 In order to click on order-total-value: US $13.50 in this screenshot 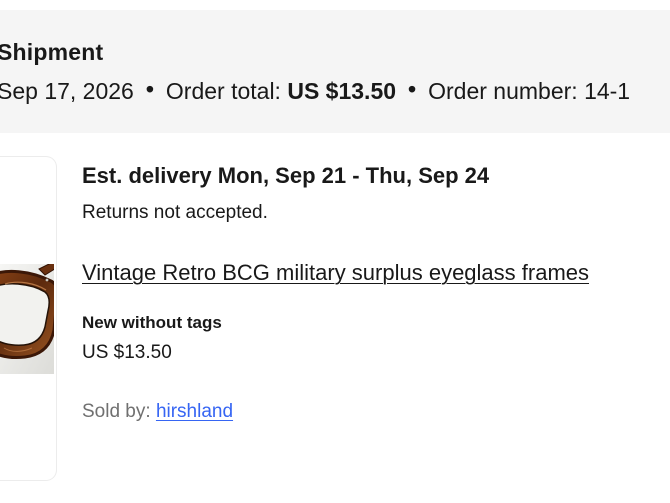, I will do `click(342, 91)`.